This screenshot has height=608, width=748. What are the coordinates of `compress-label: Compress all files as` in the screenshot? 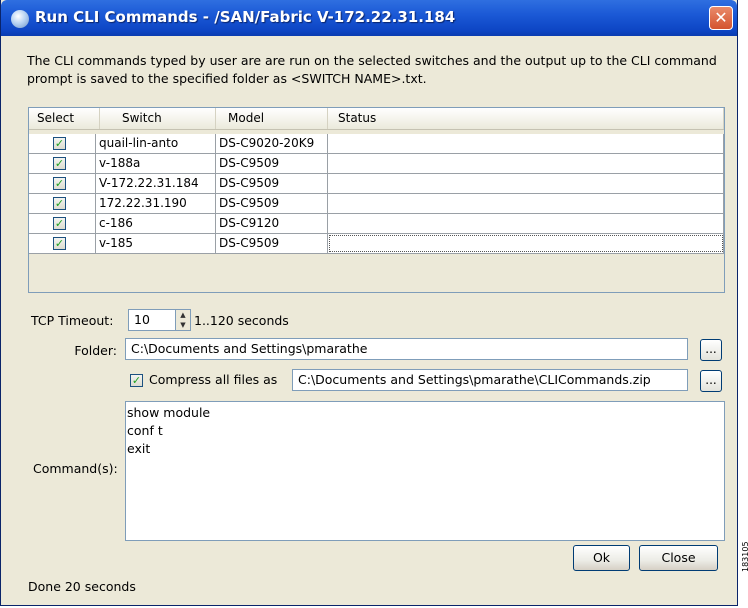 It's located at (213, 379).